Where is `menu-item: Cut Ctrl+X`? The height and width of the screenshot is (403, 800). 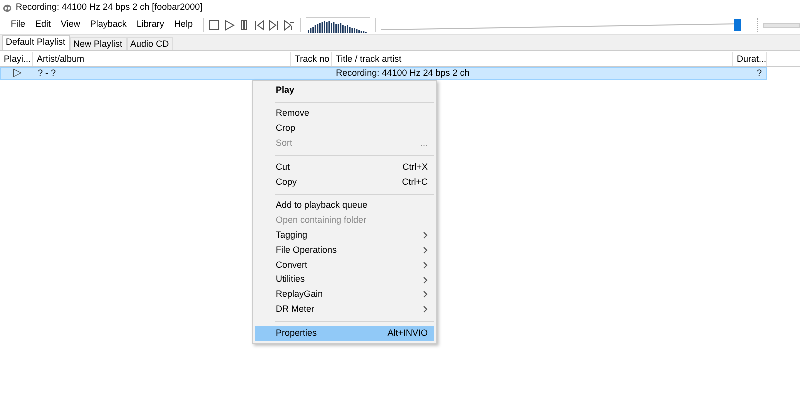
menu-item: Cut Ctrl+X is located at coordinates (344, 167).